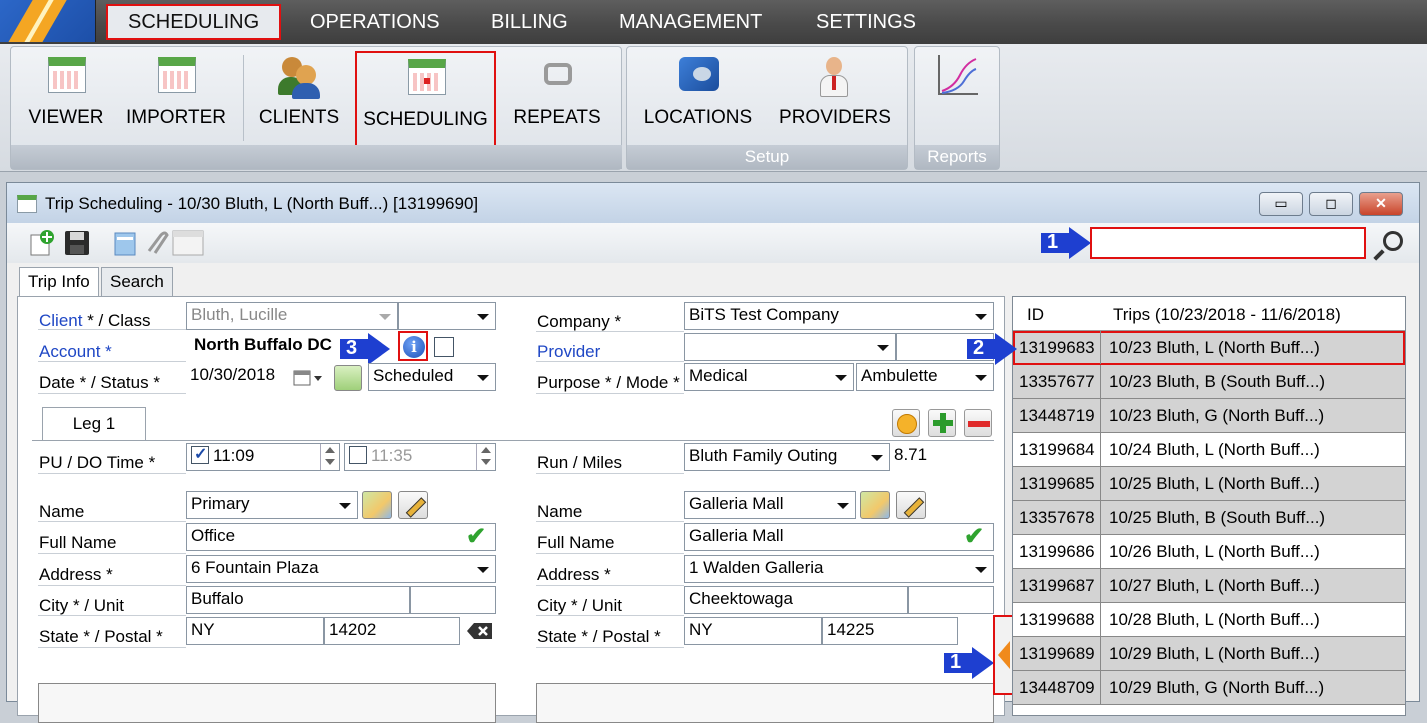 This screenshot has height=723, width=1427. What do you see at coordinates (1214, 449) in the screenshot?
I see `trip-description: 10/24 Bluth, L (North Buff...)` at bounding box center [1214, 449].